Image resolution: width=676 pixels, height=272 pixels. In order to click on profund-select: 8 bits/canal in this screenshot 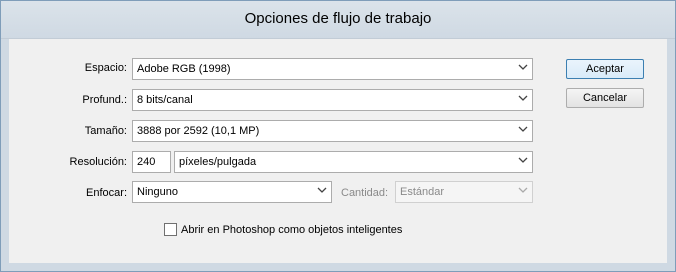, I will do `click(332, 100)`.